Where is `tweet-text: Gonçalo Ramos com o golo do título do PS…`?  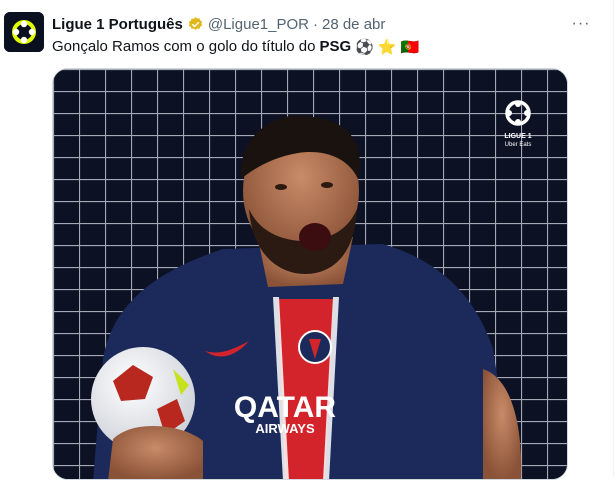
tweet-text: Gonçalo Ramos com o golo do título do PS… is located at coordinates (322, 47).